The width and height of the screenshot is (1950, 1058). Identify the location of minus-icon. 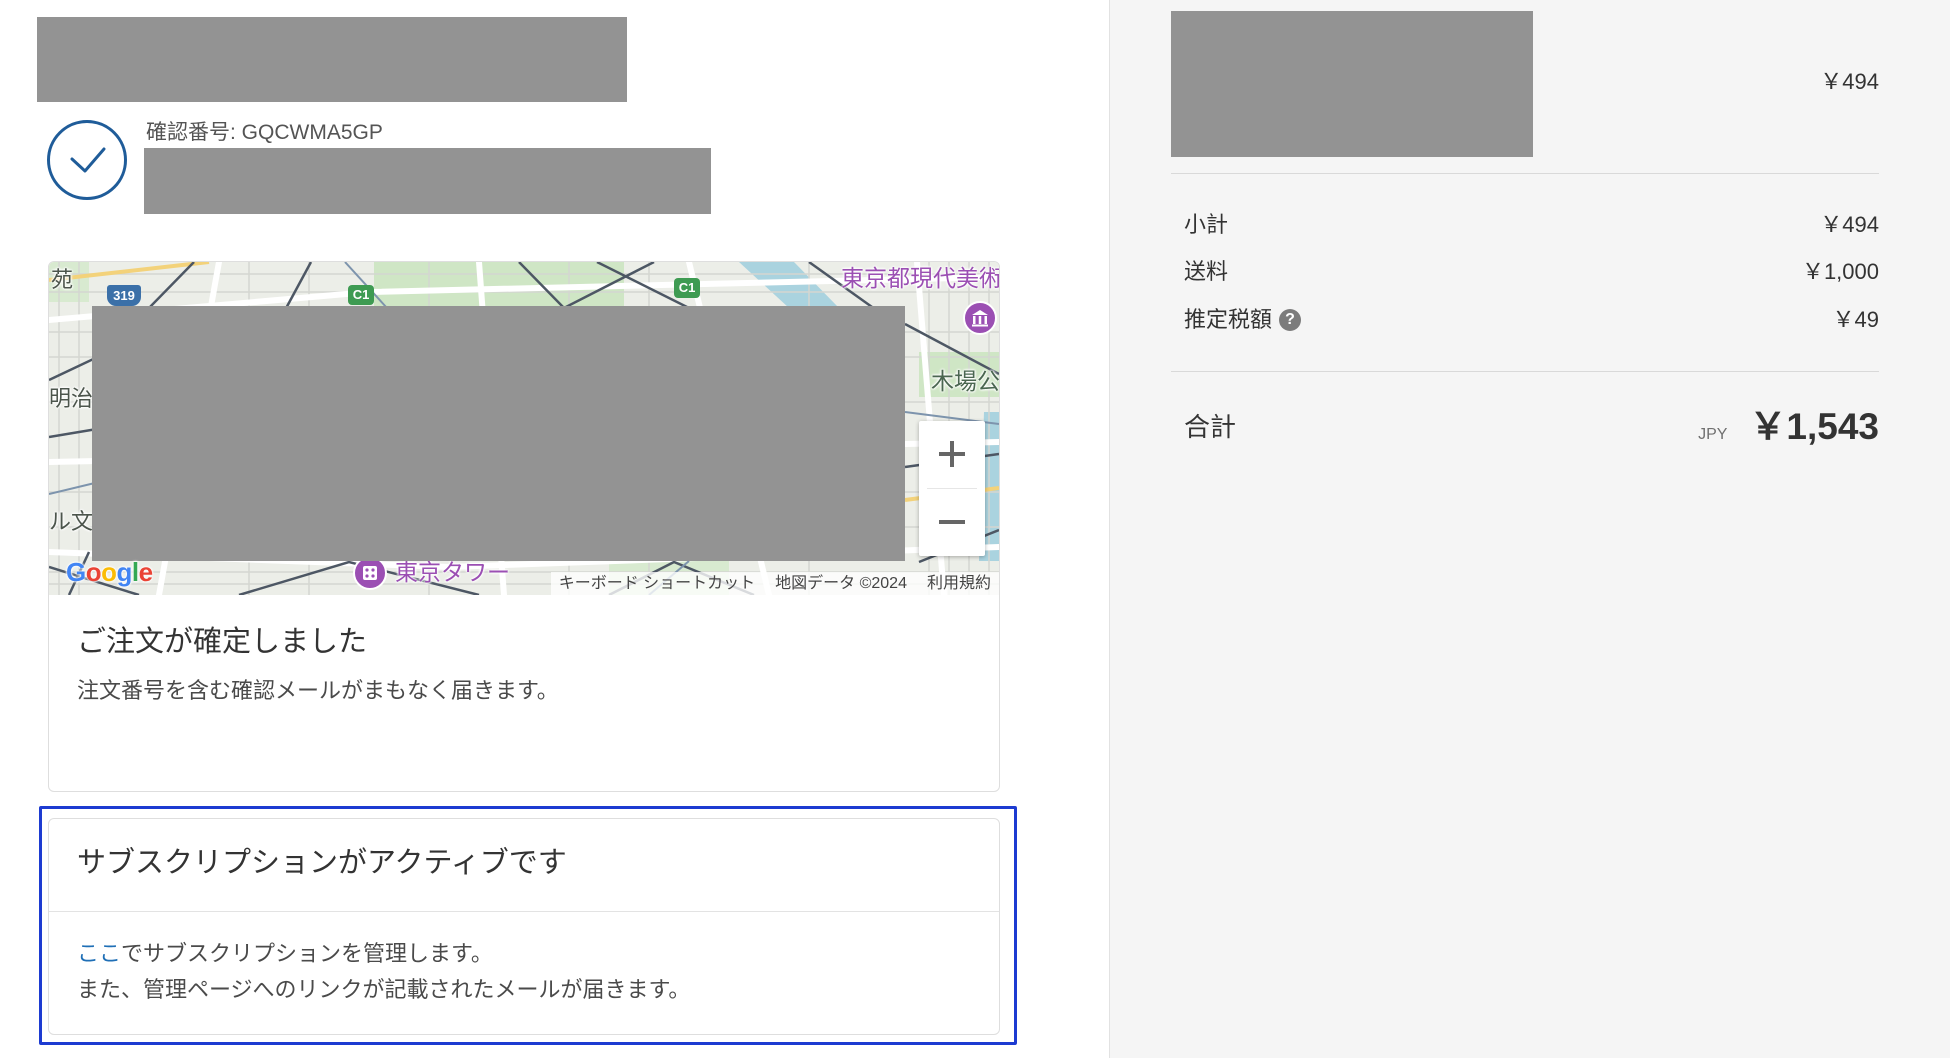
(952, 522).